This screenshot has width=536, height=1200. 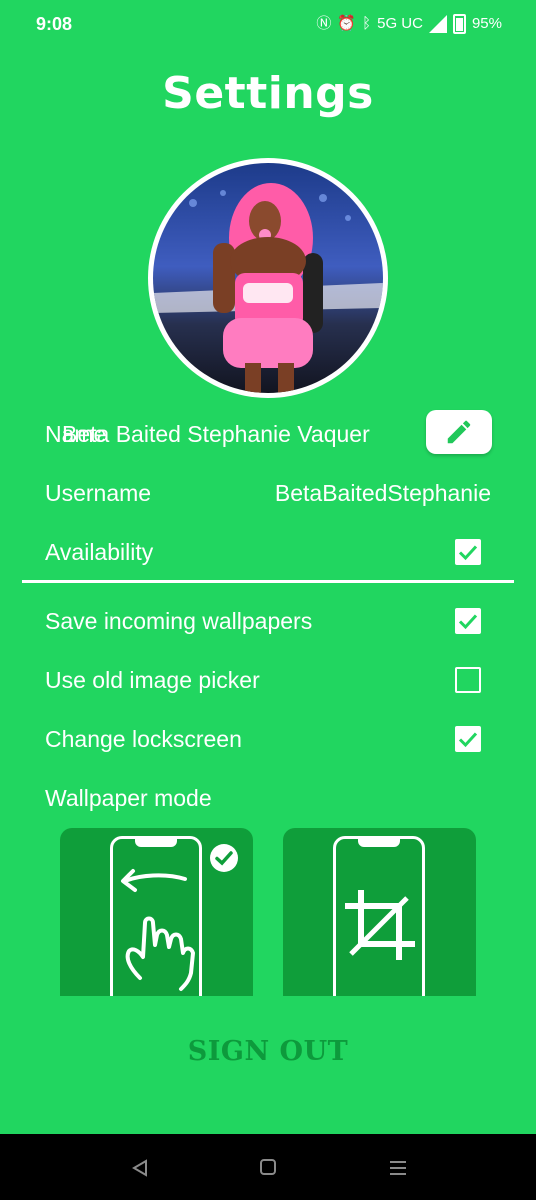 I want to click on avatar, so click(x=268, y=278).